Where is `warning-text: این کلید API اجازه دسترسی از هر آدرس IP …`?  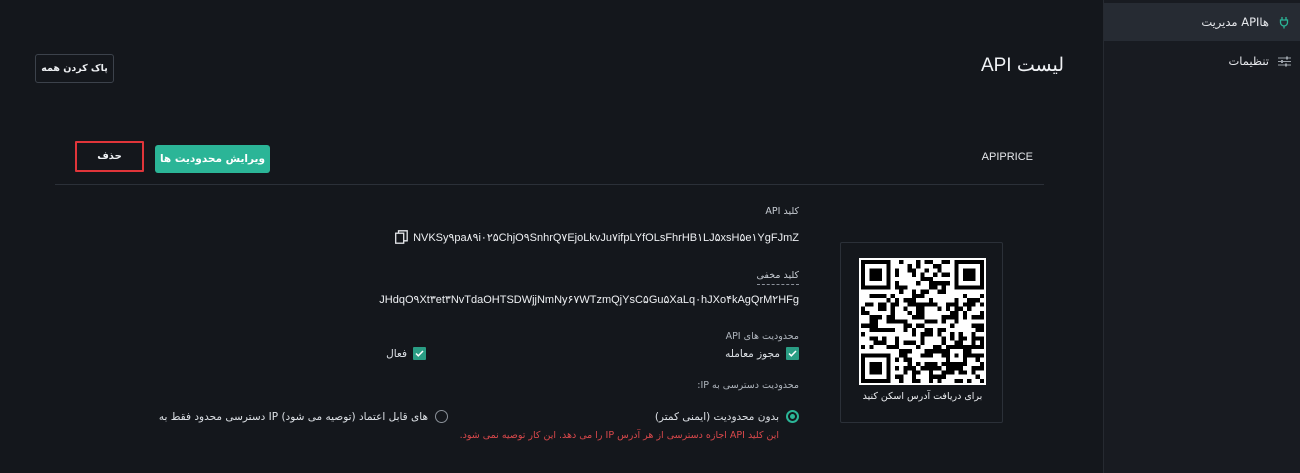
warning-text: این کلید API اجازه دسترسی از هر آدرس IP … is located at coordinates (619, 435).